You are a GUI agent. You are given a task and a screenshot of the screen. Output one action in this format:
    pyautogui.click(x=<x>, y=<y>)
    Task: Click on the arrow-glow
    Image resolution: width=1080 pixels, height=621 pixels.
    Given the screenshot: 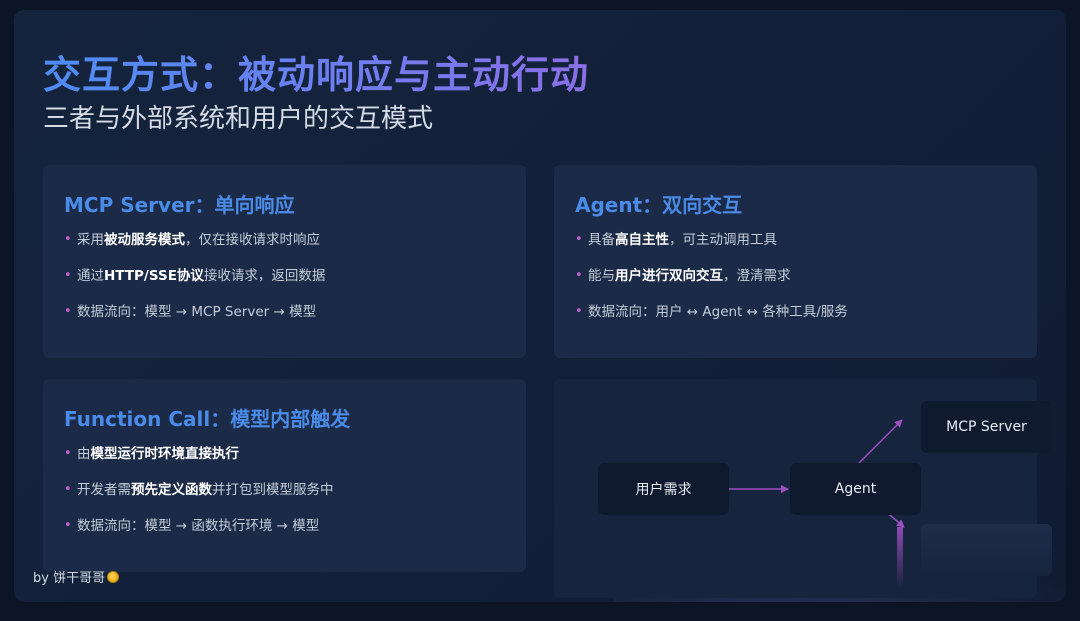 What is the action you would take?
    pyautogui.click(x=900, y=557)
    